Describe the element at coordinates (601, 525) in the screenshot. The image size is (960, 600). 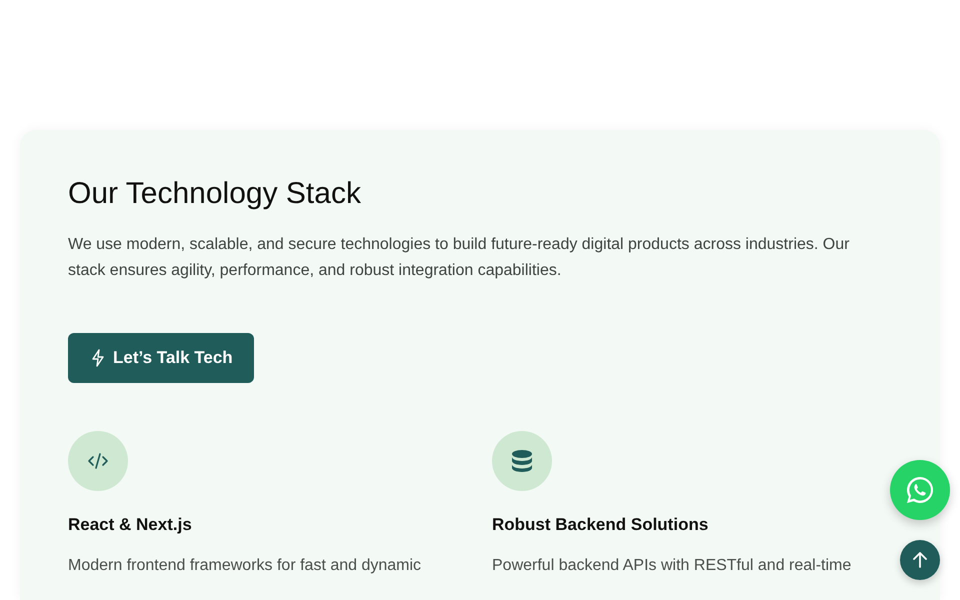
I see `feature-title: Robust Backend Solutions` at that location.